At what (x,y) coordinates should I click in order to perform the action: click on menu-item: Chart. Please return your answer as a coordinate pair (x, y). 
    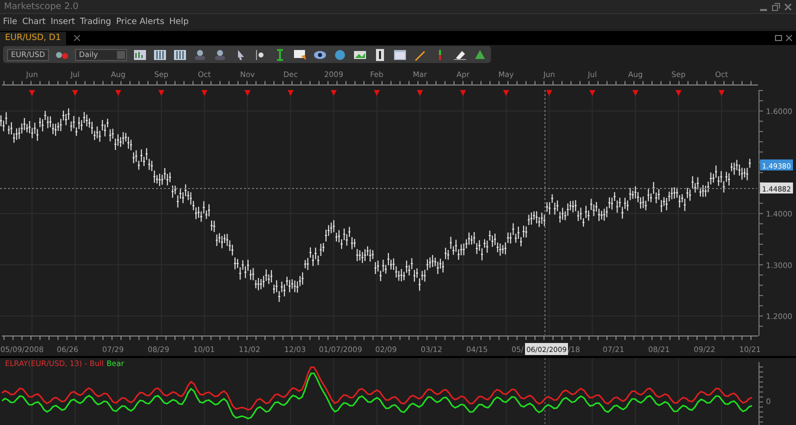
    Looking at the image, I should click on (34, 21).